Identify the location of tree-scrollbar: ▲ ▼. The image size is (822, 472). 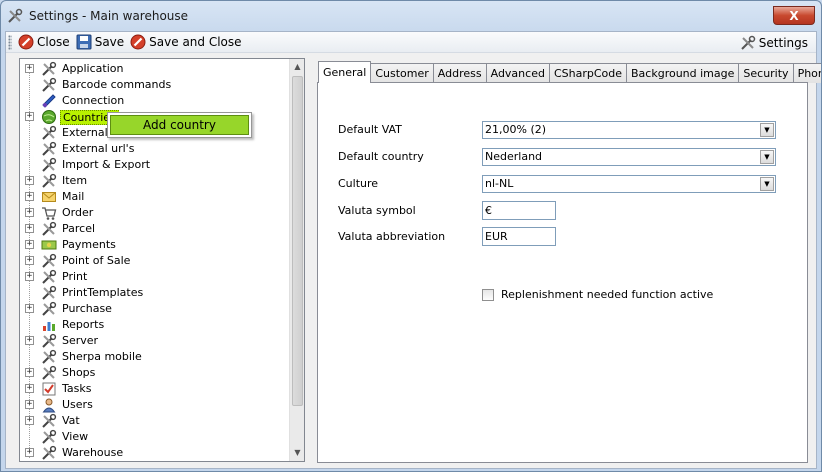
(296, 260).